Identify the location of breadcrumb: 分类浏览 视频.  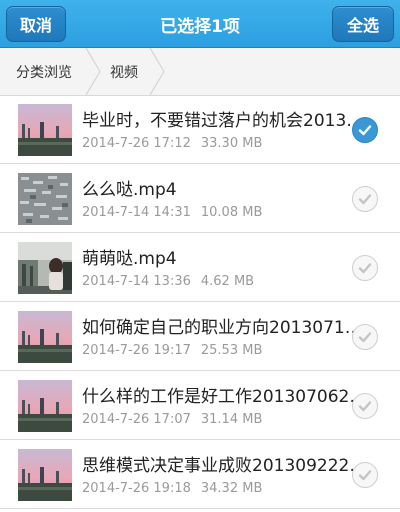
(200, 72).